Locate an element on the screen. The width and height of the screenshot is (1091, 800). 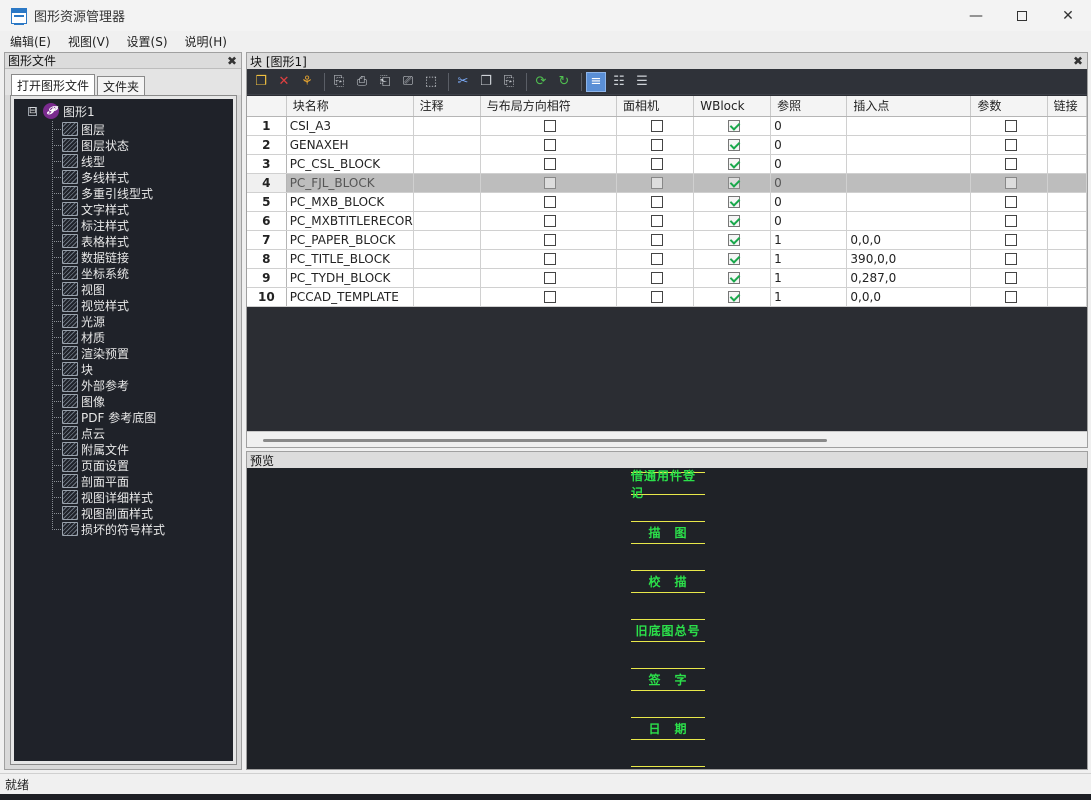
delete-icon: ✕ is located at coordinates (284, 82).